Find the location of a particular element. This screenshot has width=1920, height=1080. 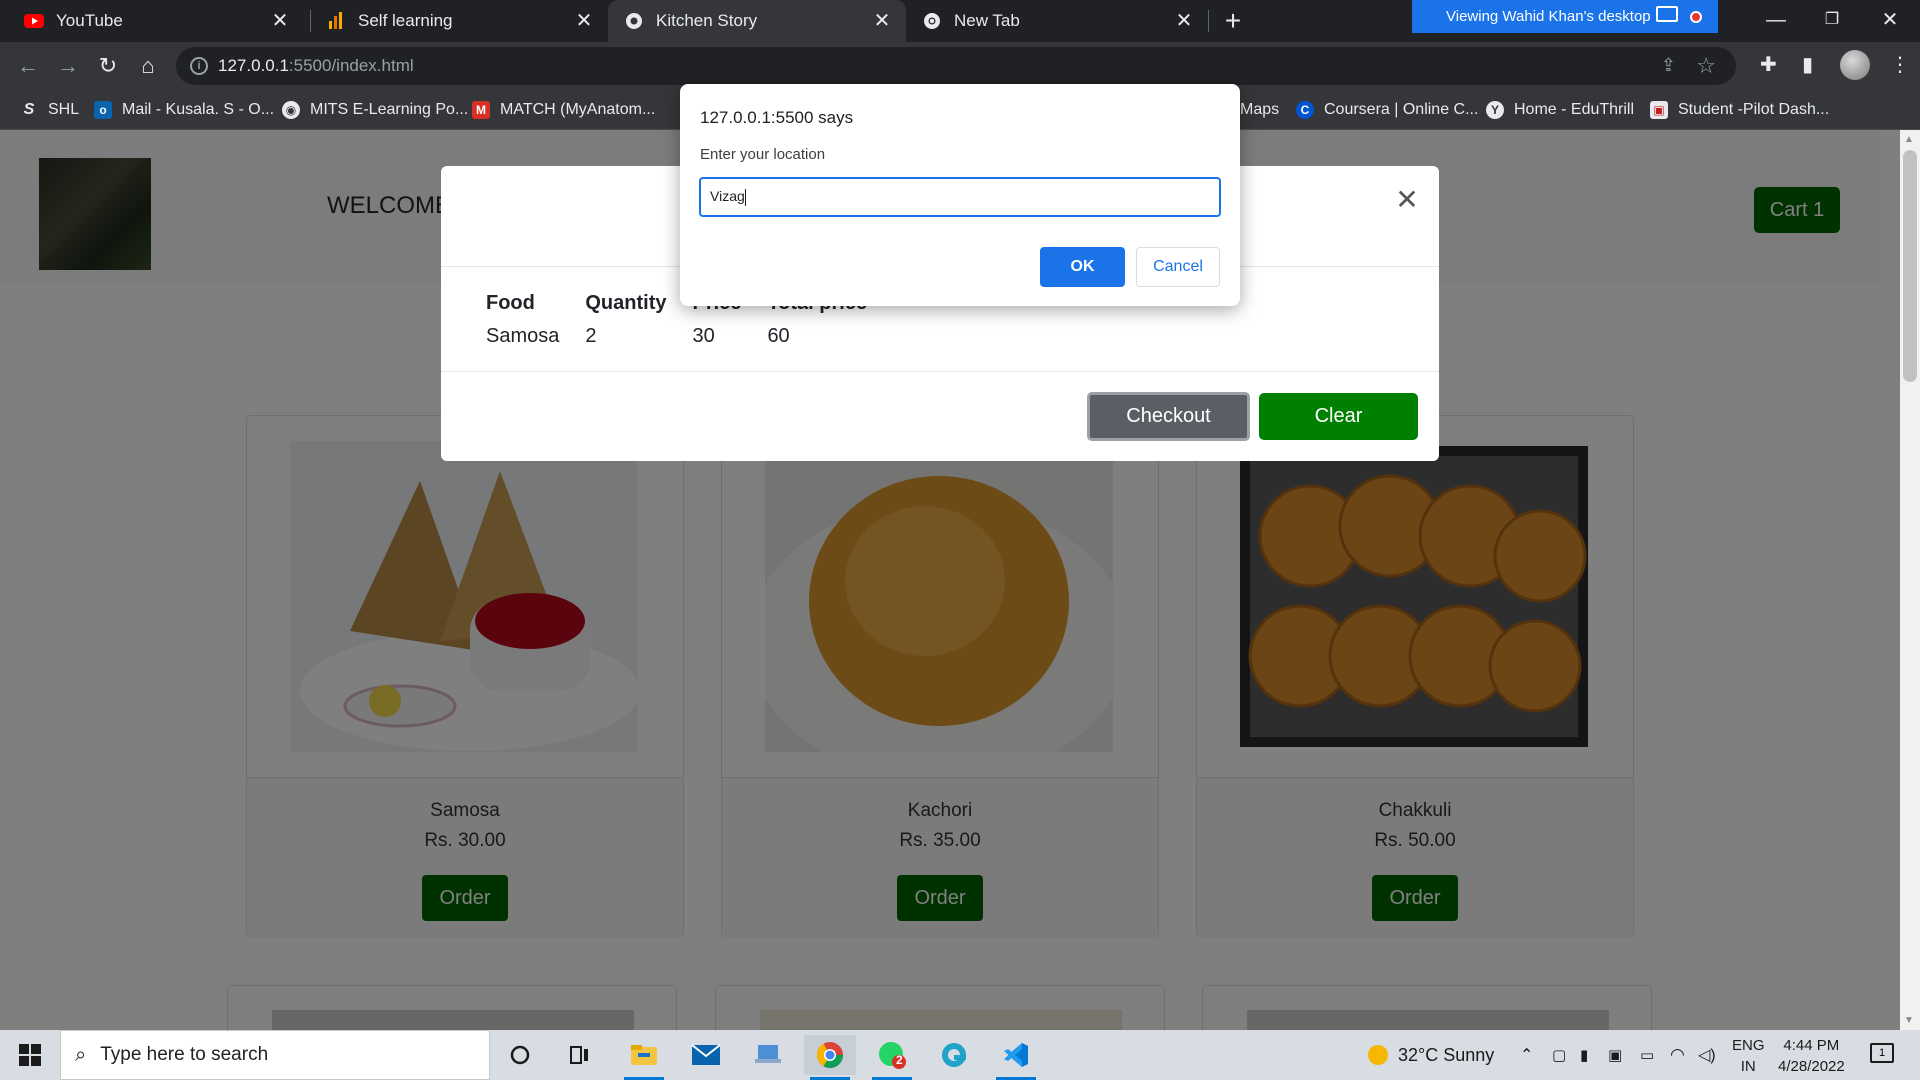

reload-icon: ↻ is located at coordinates (108, 66).